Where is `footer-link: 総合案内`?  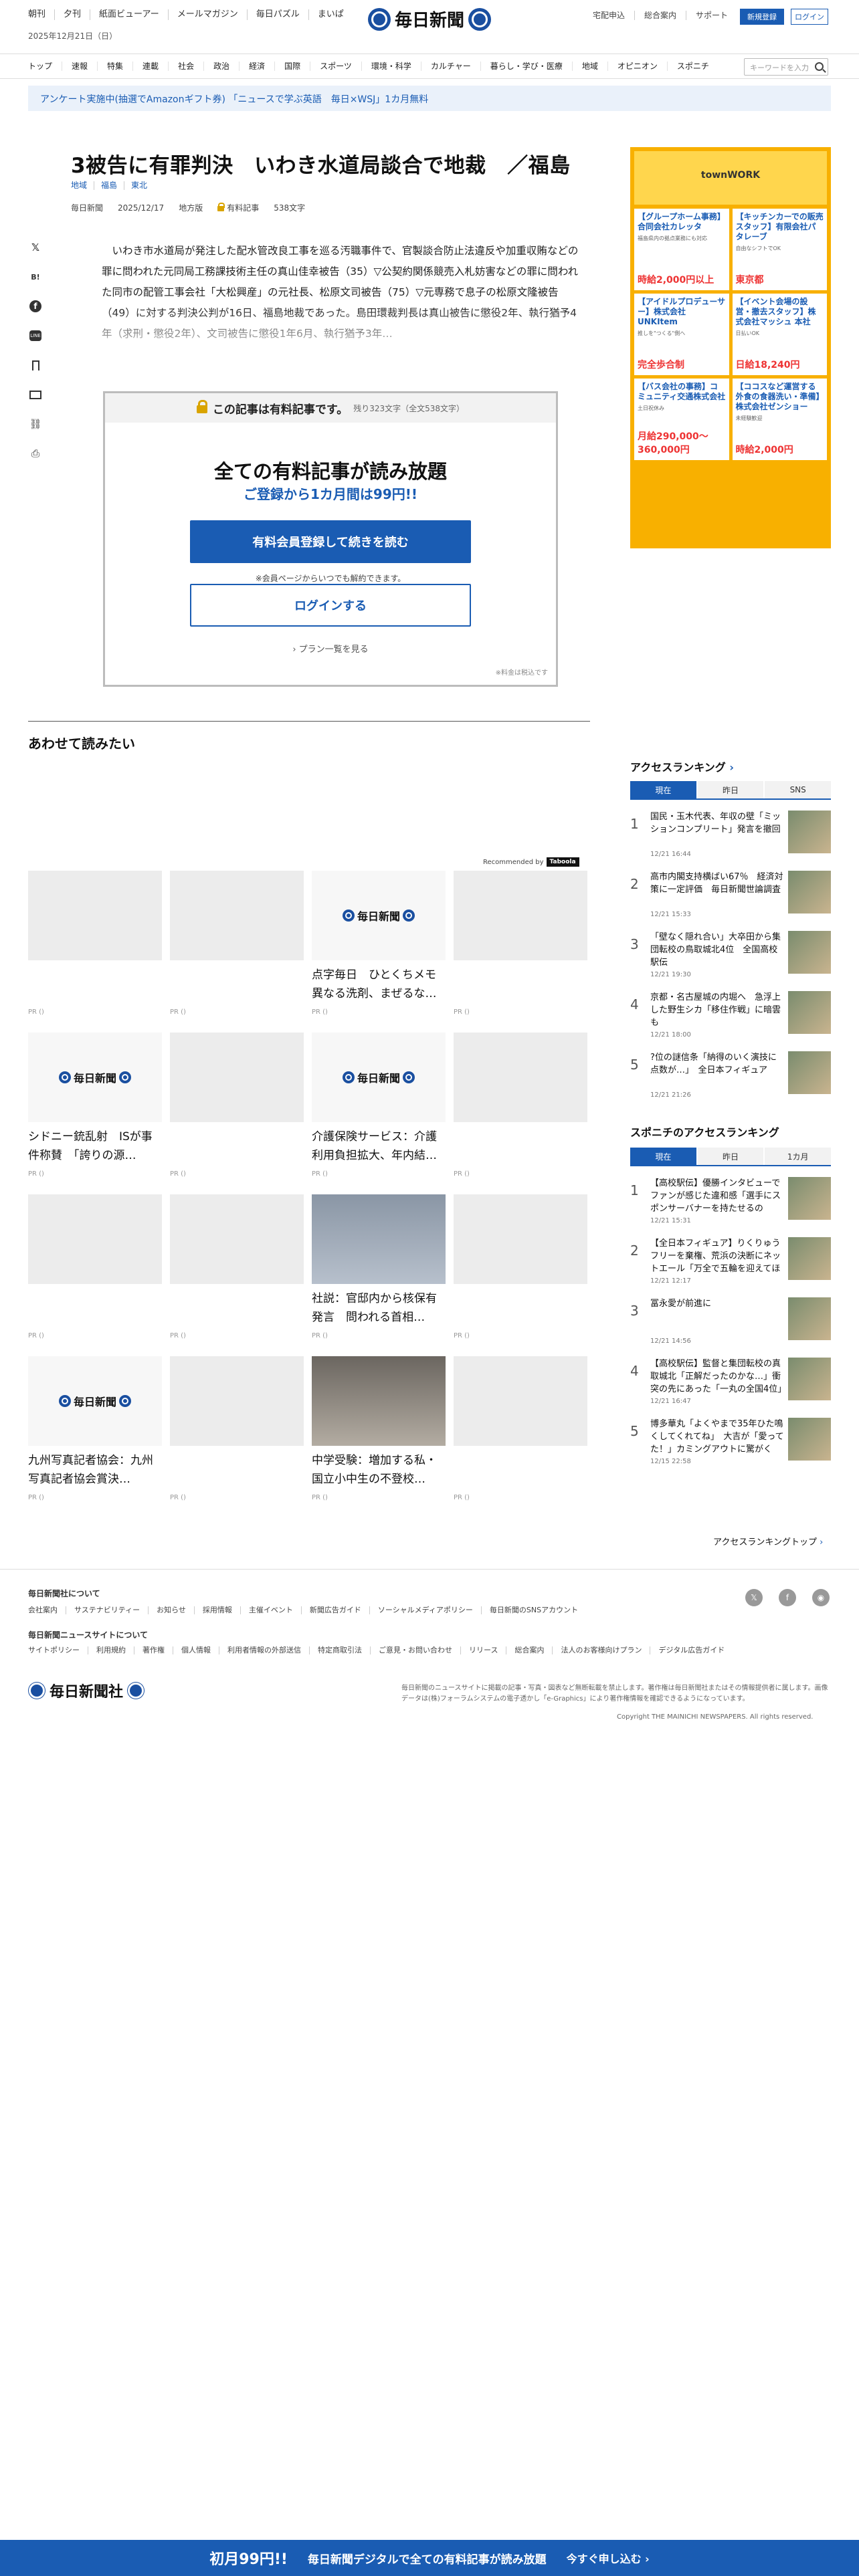 footer-link: 総合案内 is located at coordinates (529, 1650).